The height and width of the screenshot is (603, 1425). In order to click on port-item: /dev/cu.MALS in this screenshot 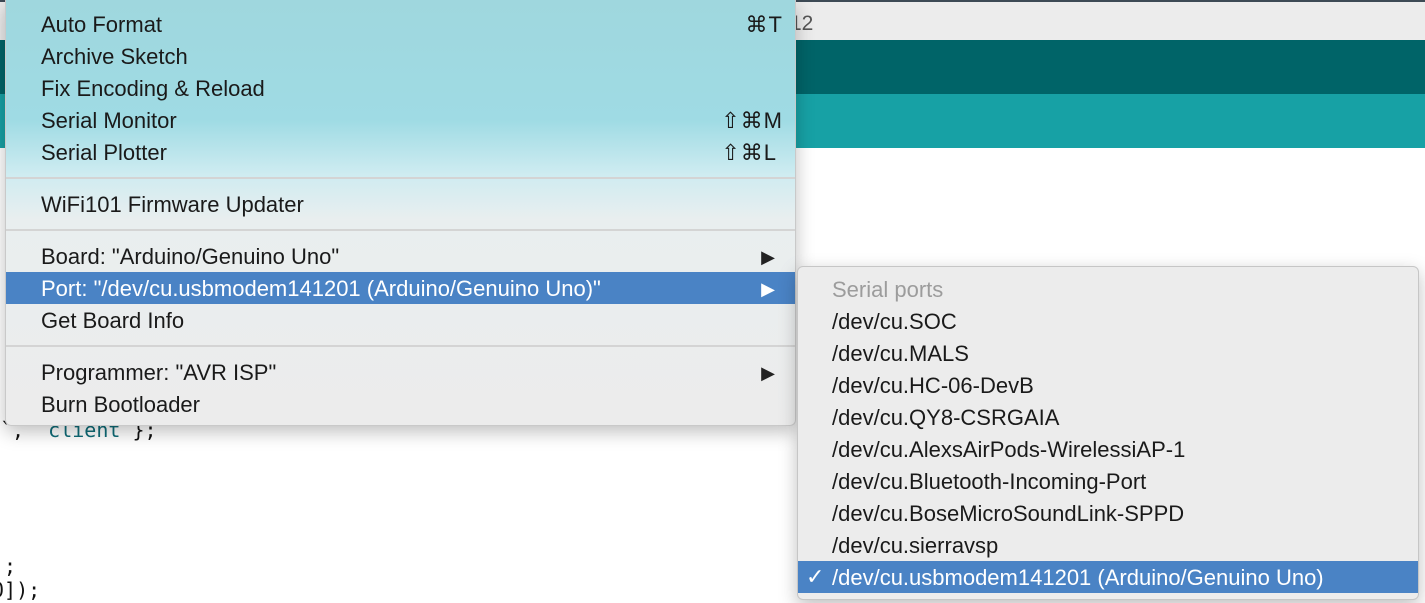, I will do `click(1108, 353)`.